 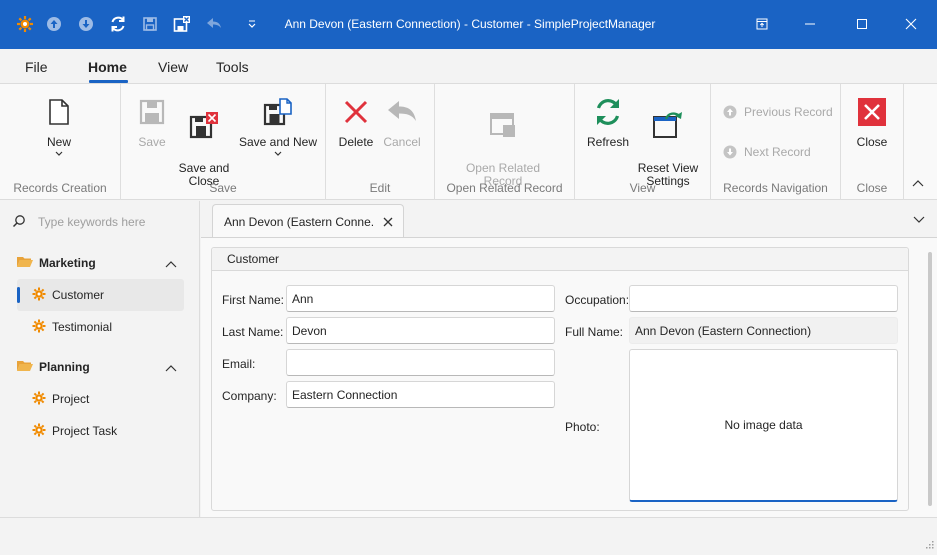 I want to click on cancel-button: Cancel, so click(x=402, y=122).